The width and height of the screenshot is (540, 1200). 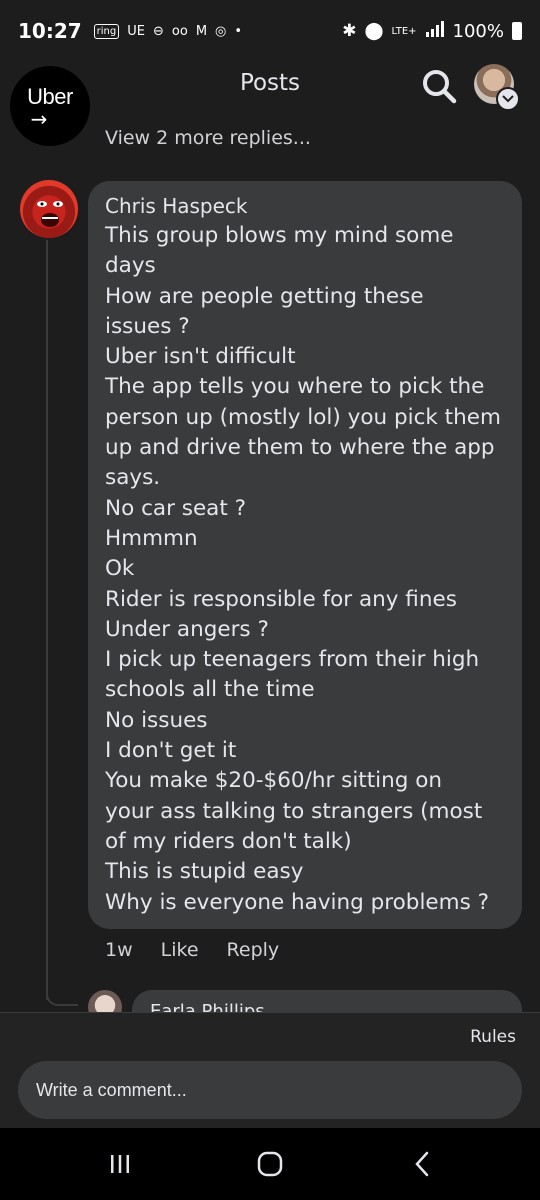 I want to click on ue-badge: UE, so click(x=136, y=31).